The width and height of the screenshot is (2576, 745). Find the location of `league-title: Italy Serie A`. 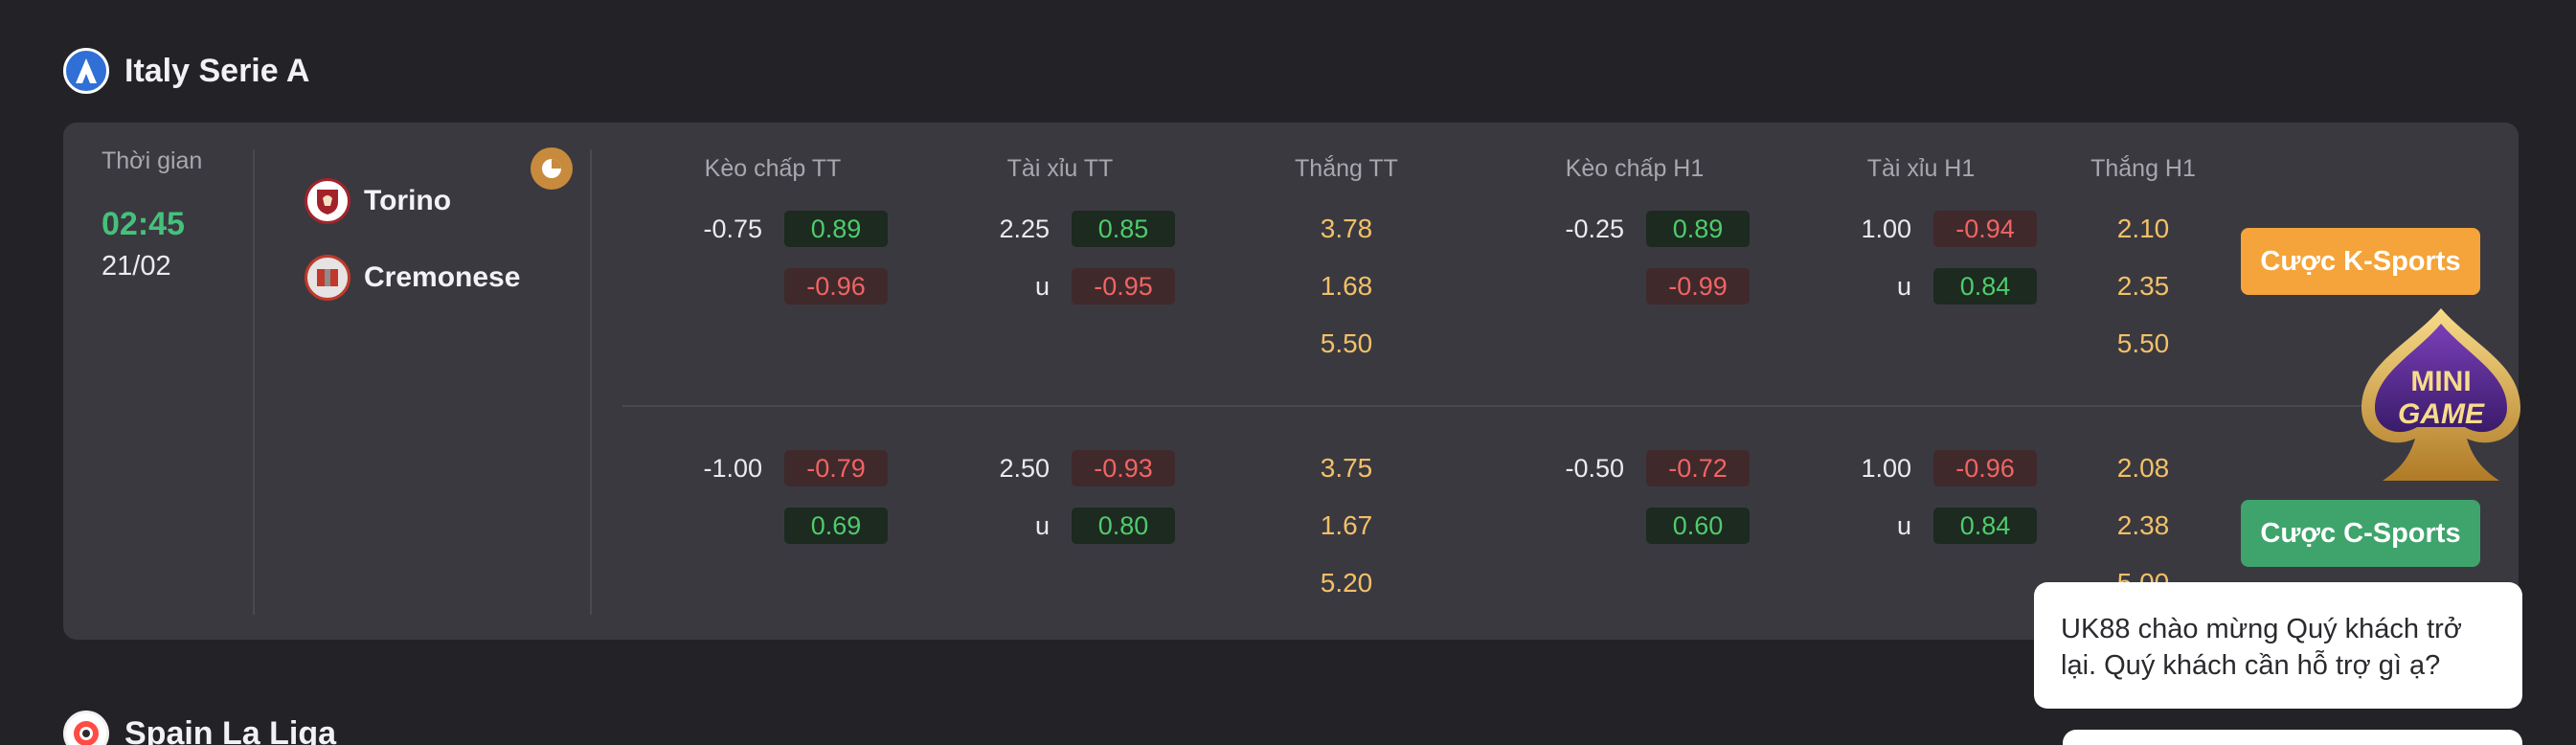

league-title: Italy Serie A is located at coordinates (217, 70).